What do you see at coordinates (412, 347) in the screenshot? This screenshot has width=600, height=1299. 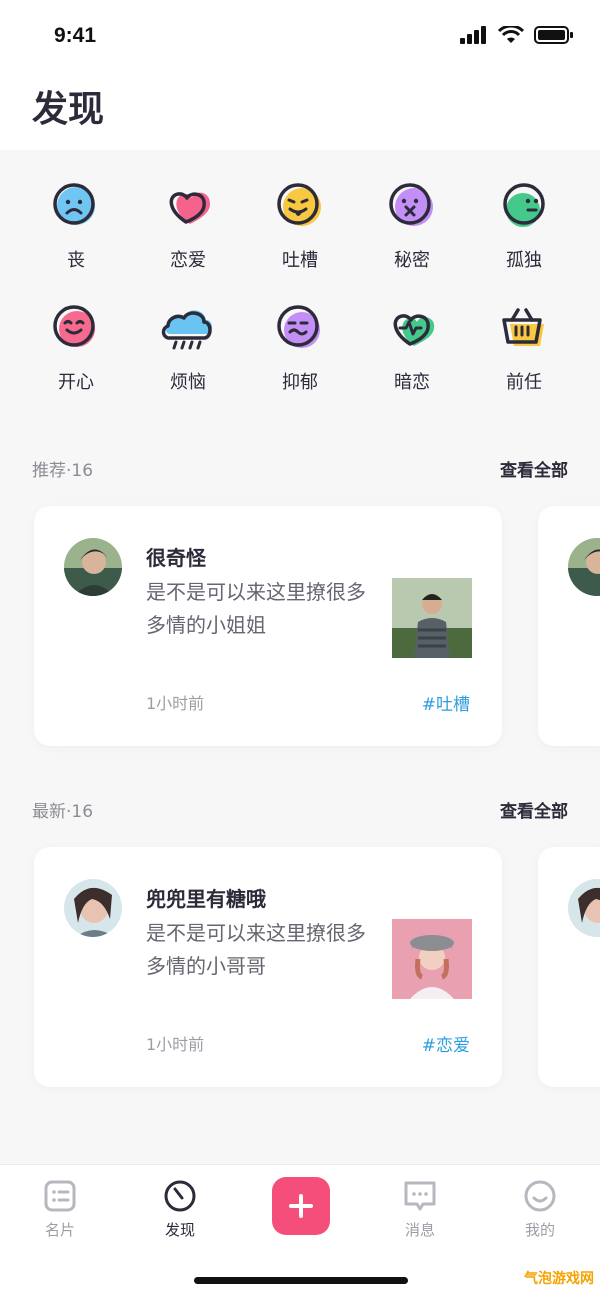 I see `mood-crush: 暗恋` at bounding box center [412, 347].